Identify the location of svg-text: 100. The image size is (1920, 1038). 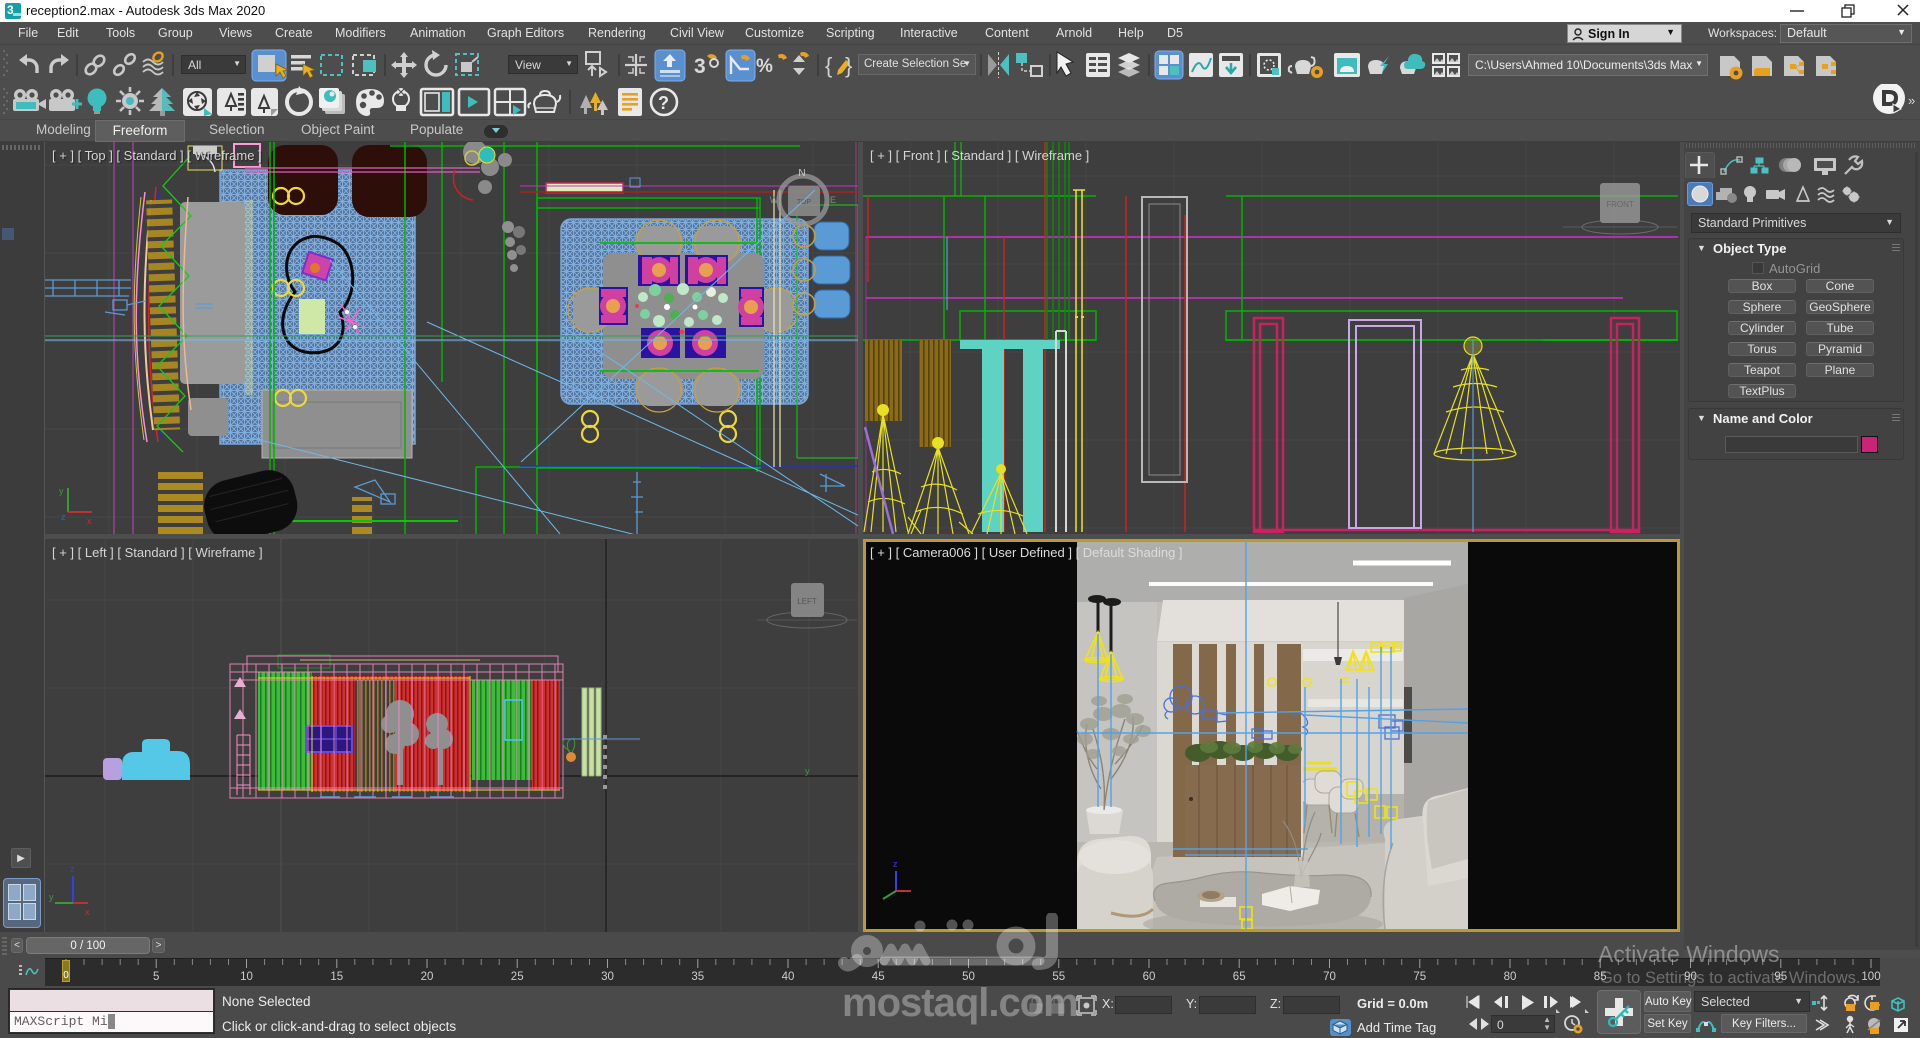
(1870, 977).